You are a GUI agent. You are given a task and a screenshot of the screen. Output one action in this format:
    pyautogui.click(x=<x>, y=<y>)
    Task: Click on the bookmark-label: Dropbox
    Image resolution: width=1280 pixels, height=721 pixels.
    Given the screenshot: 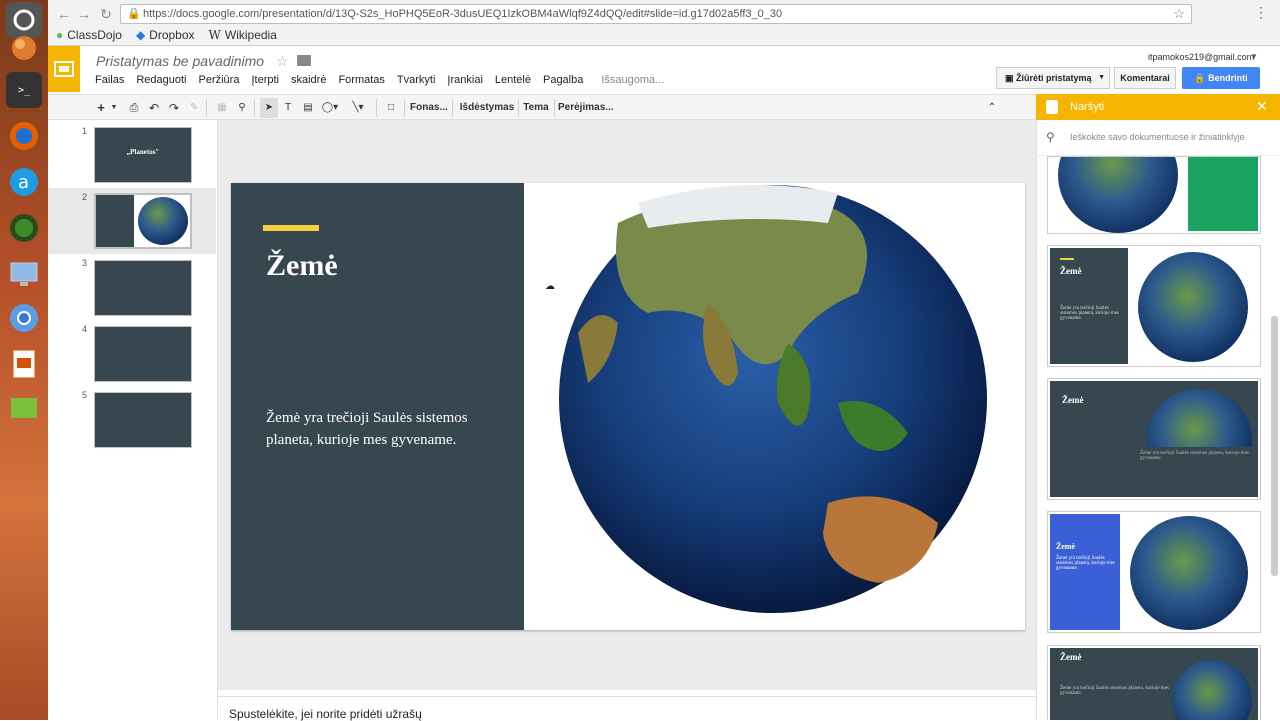 What is the action you would take?
    pyautogui.click(x=172, y=35)
    